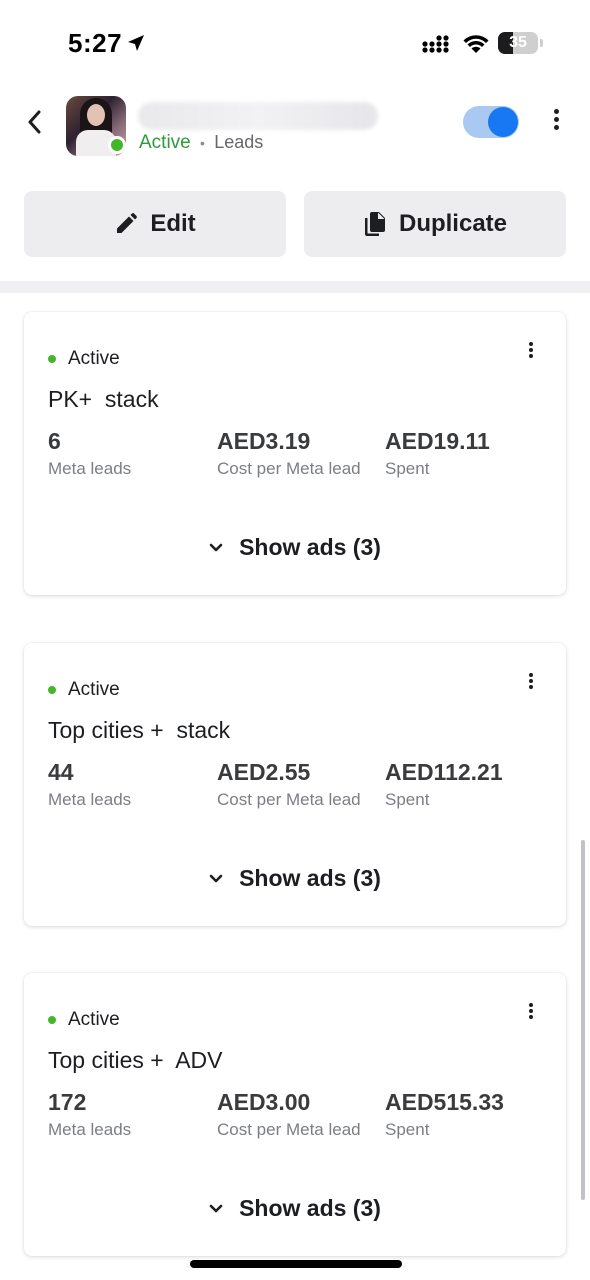 This screenshot has width=590, height=1280. Describe the element at coordinates (239, 142) in the screenshot. I see `campaign-objective: Leads` at that location.